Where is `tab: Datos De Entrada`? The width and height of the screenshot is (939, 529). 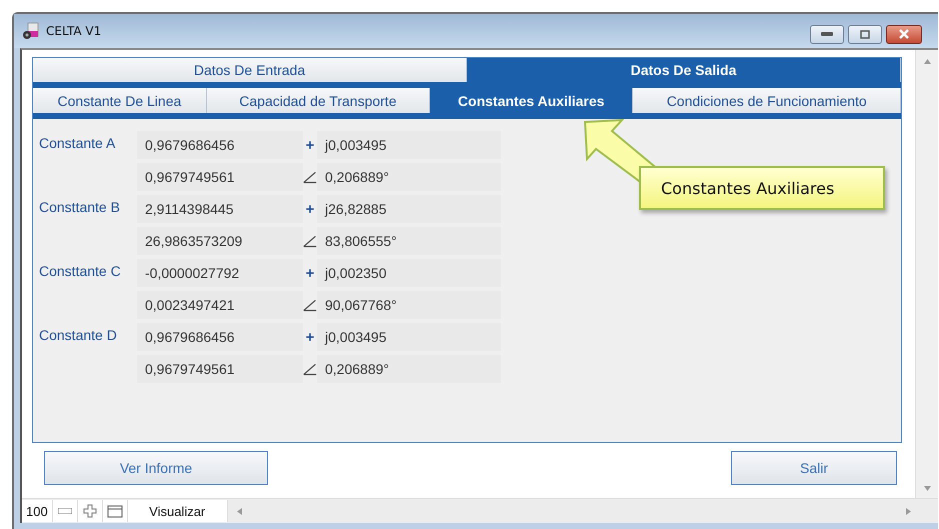 tab: Datos De Entrada is located at coordinates (250, 70).